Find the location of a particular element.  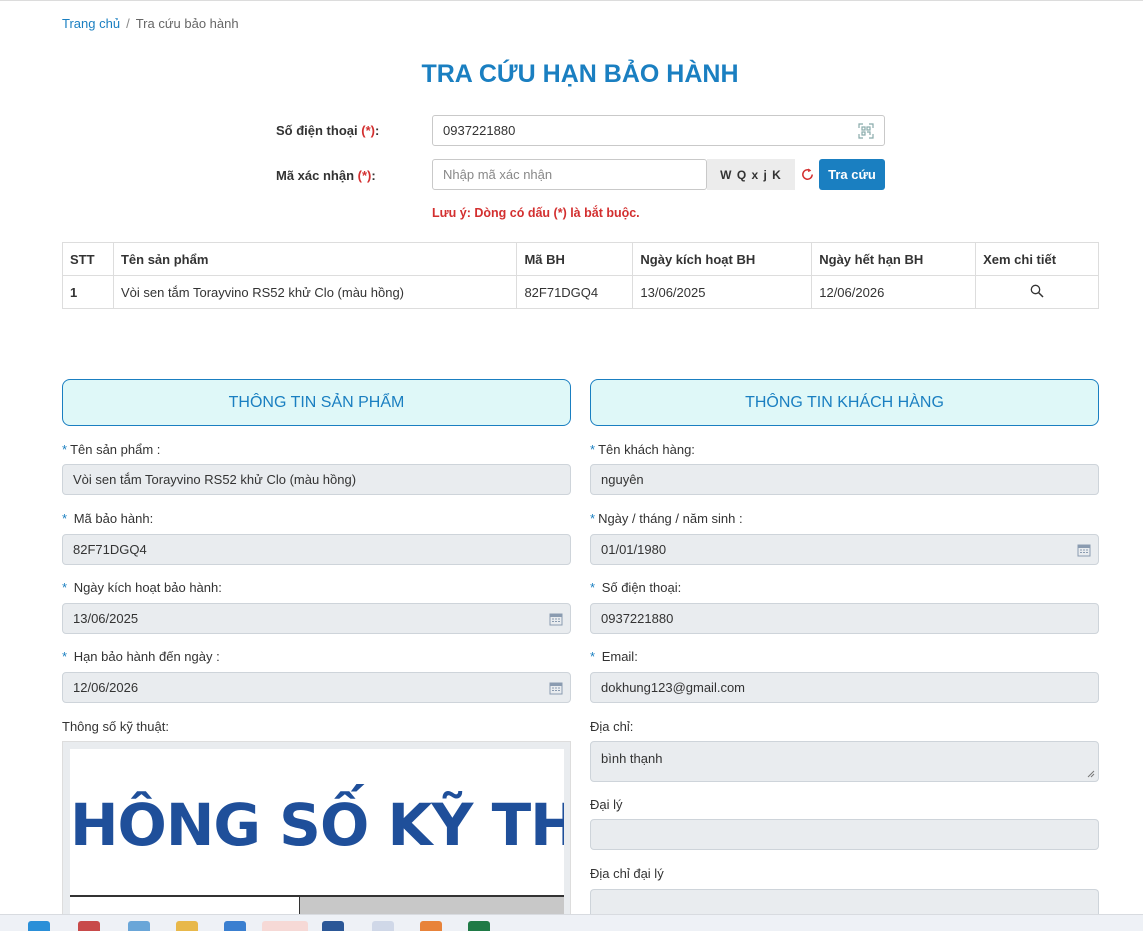

dealer-label: Đại lý is located at coordinates (606, 804).